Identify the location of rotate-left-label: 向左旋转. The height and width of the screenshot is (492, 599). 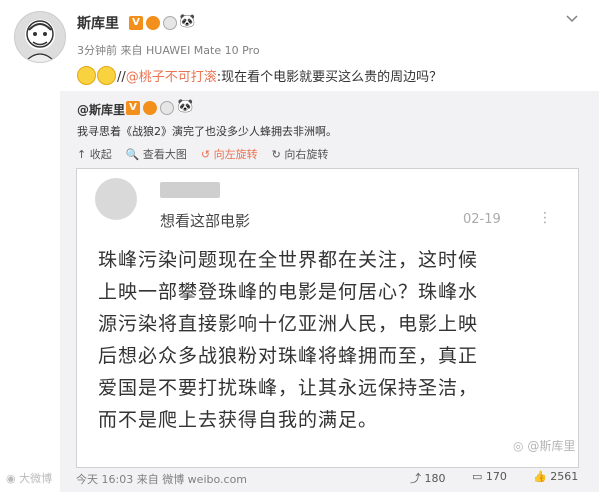
(235, 154).